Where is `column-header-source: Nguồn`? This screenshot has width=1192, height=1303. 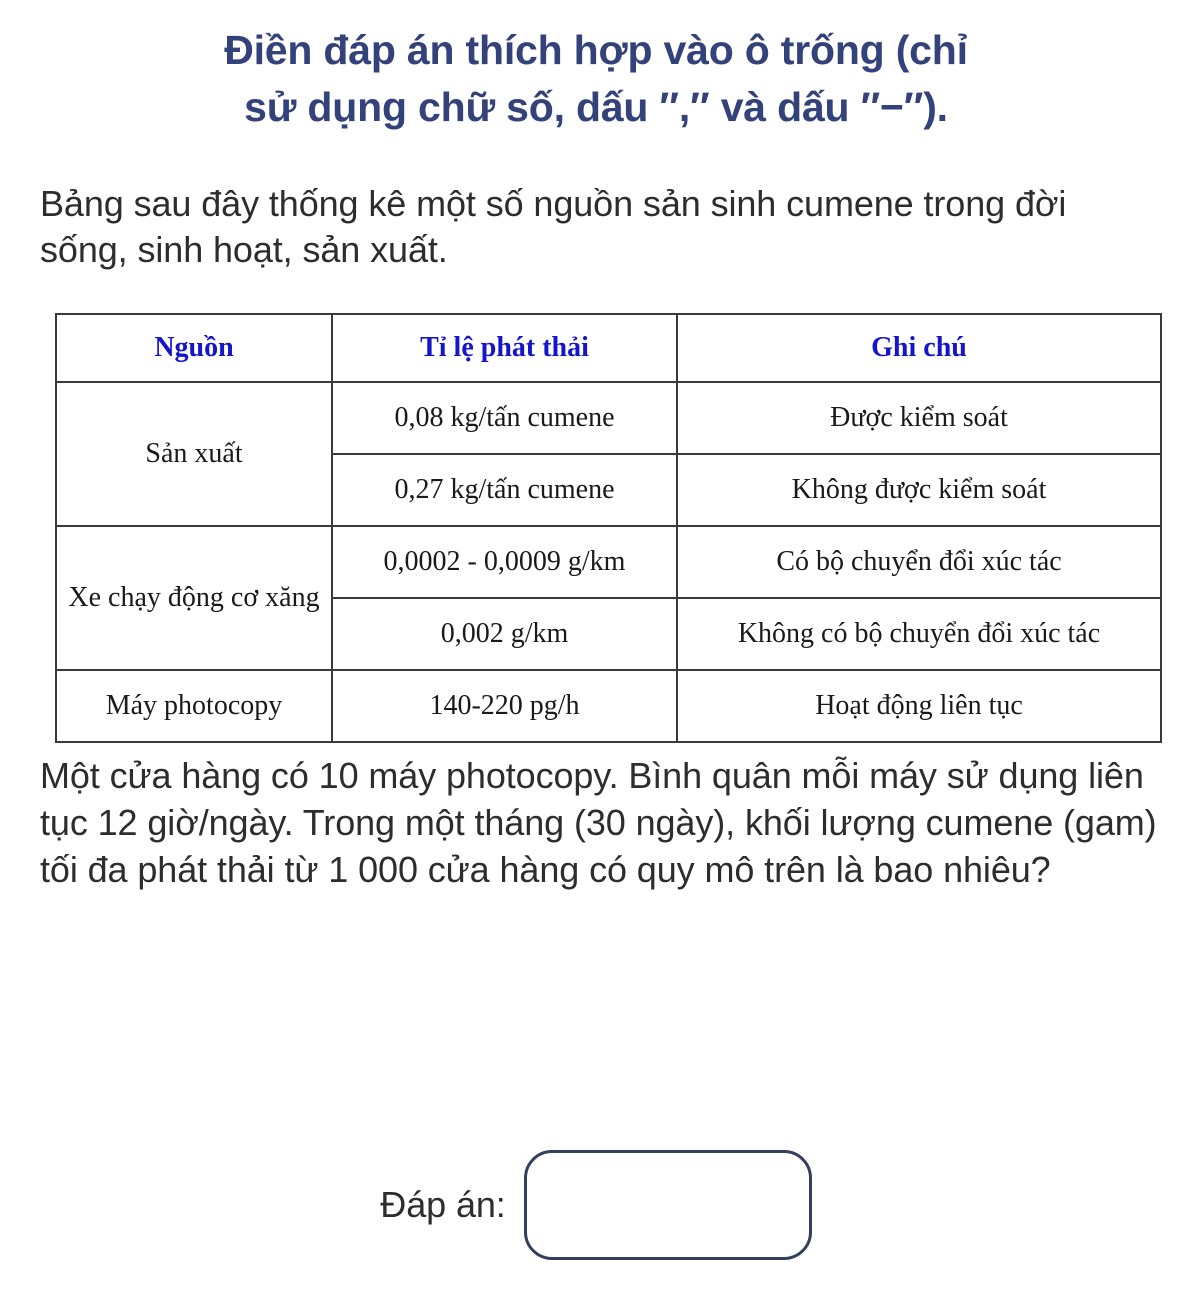
column-header-source: Nguồn is located at coordinates (194, 348).